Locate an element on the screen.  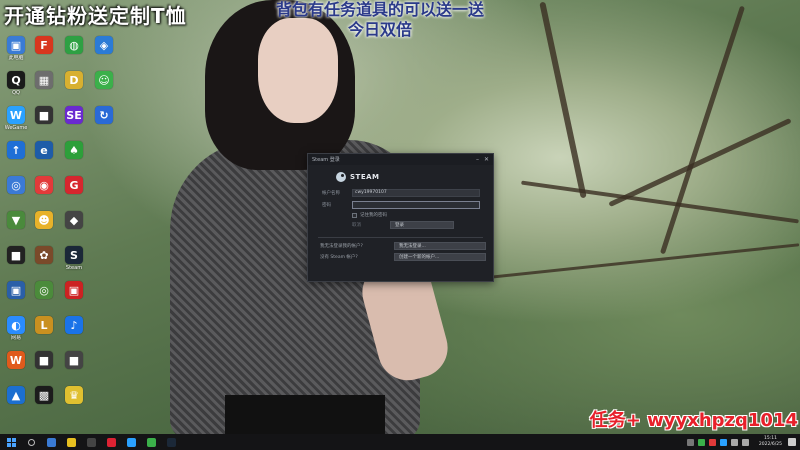
desktop-icon: ♪ is located at coordinates (74, 333).